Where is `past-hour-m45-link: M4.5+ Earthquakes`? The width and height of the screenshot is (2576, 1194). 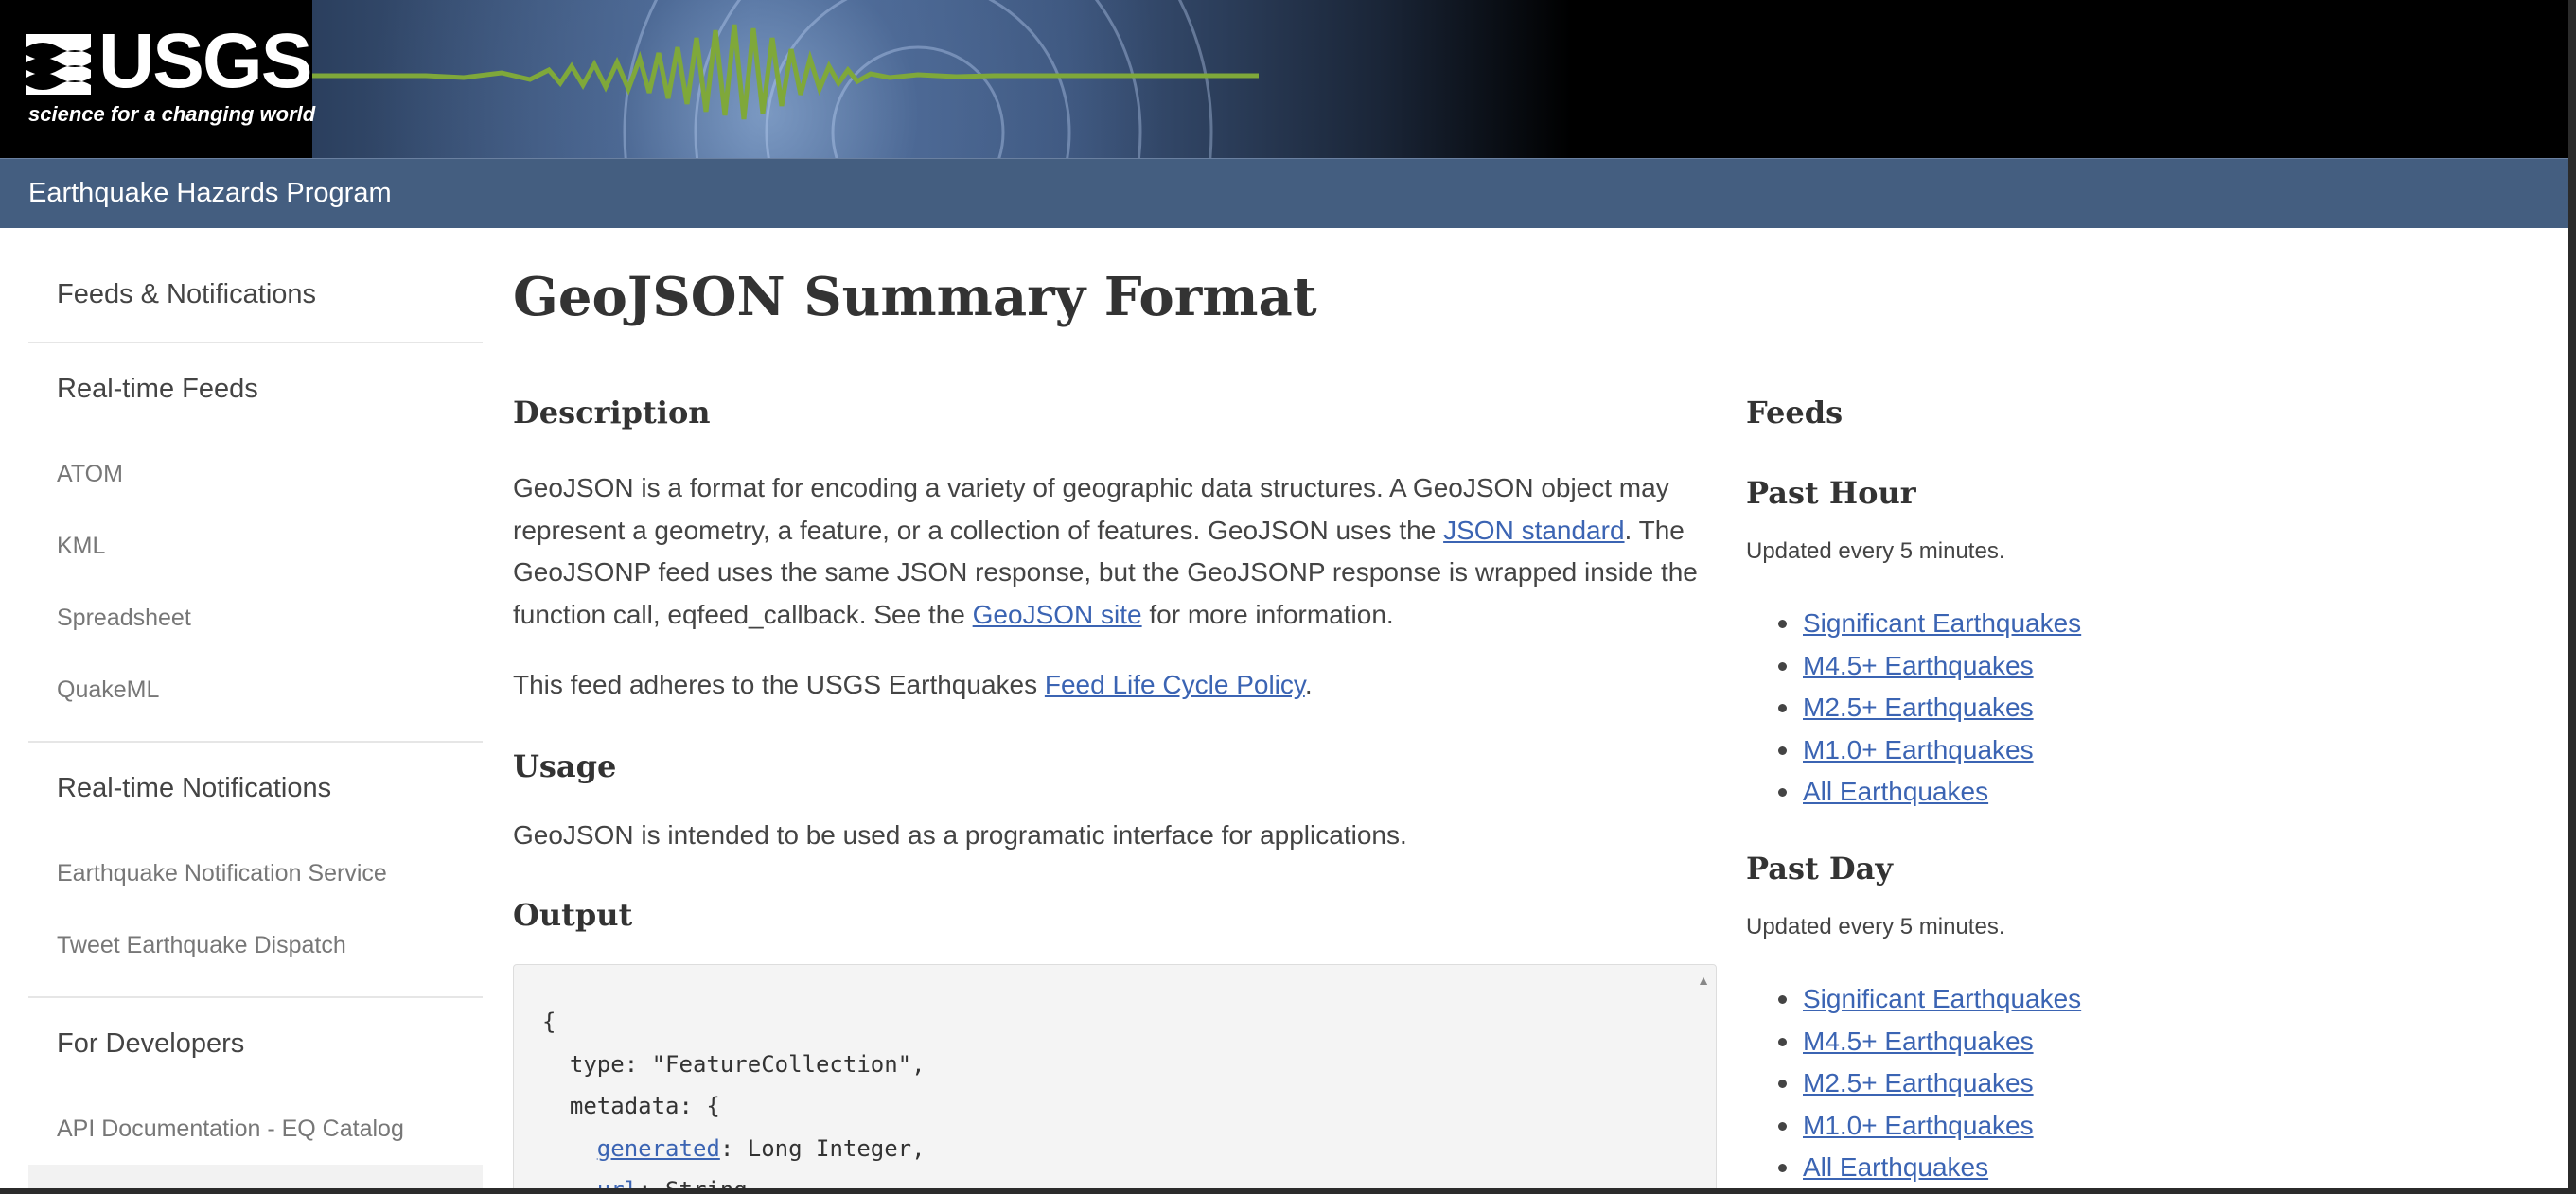 past-hour-m45-link: M4.5+ Earthquakes is located at coordinates (1918, 665).